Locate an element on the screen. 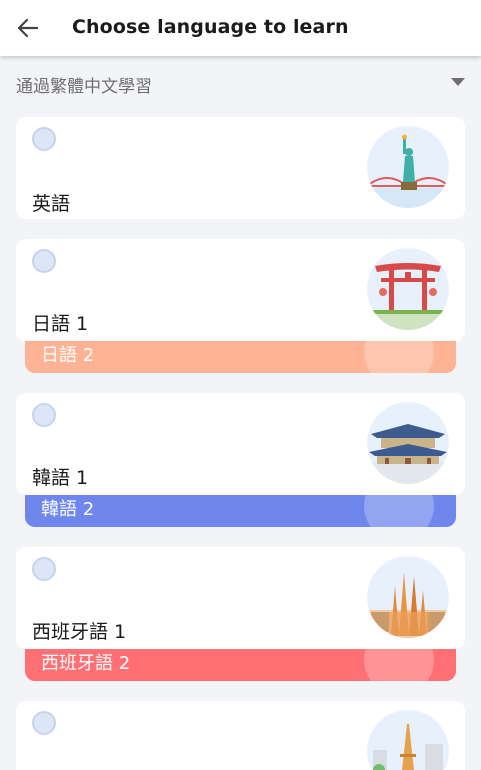  language-card is located at coordinates (240, 735).